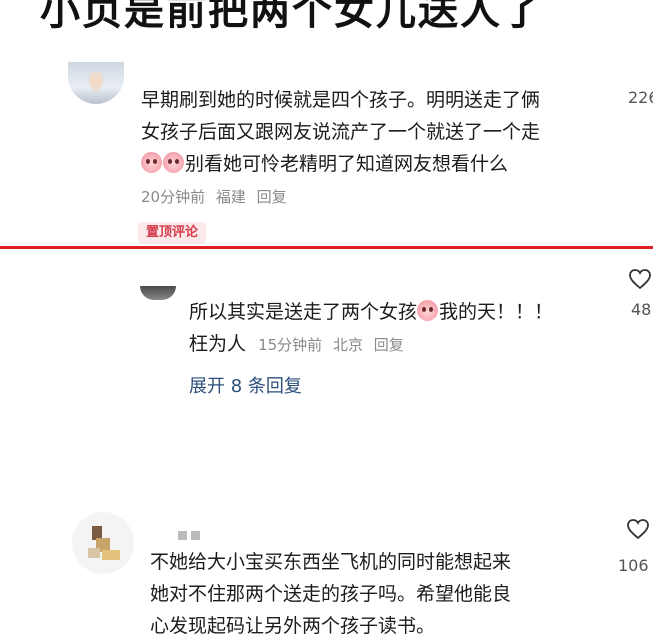  I want to click on comment-line: 别看她可怜老精明了知道网友想看什么, so click(376, 164).